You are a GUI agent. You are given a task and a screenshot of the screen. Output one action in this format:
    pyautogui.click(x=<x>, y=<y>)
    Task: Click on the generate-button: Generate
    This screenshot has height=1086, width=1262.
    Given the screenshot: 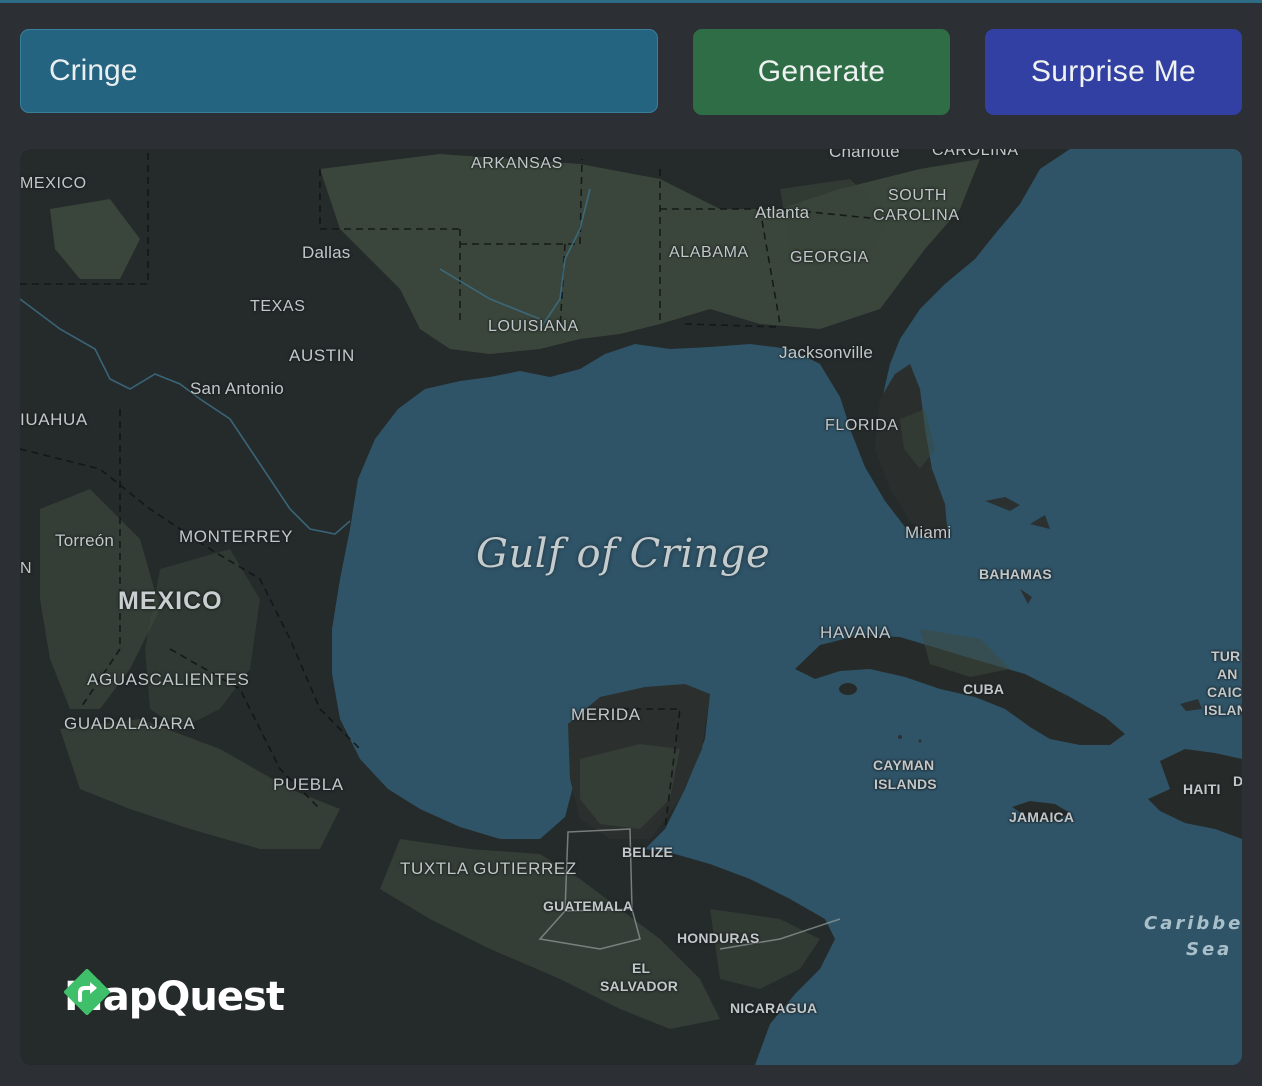 What is the action you would take?
    pyautogui.click(x=821, y=72)
    